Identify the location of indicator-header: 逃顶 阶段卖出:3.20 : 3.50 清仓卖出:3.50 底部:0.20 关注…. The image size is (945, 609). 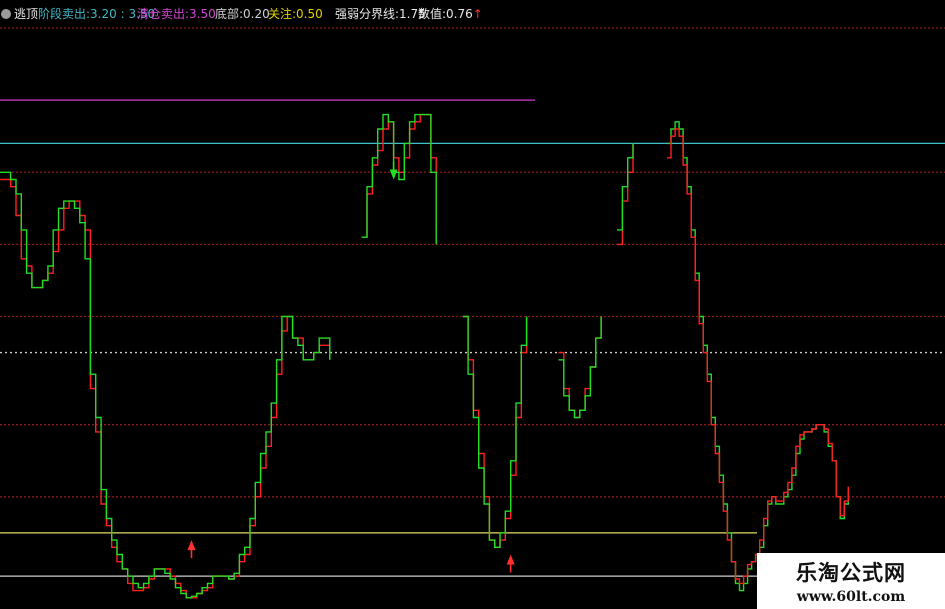
(472, 14).